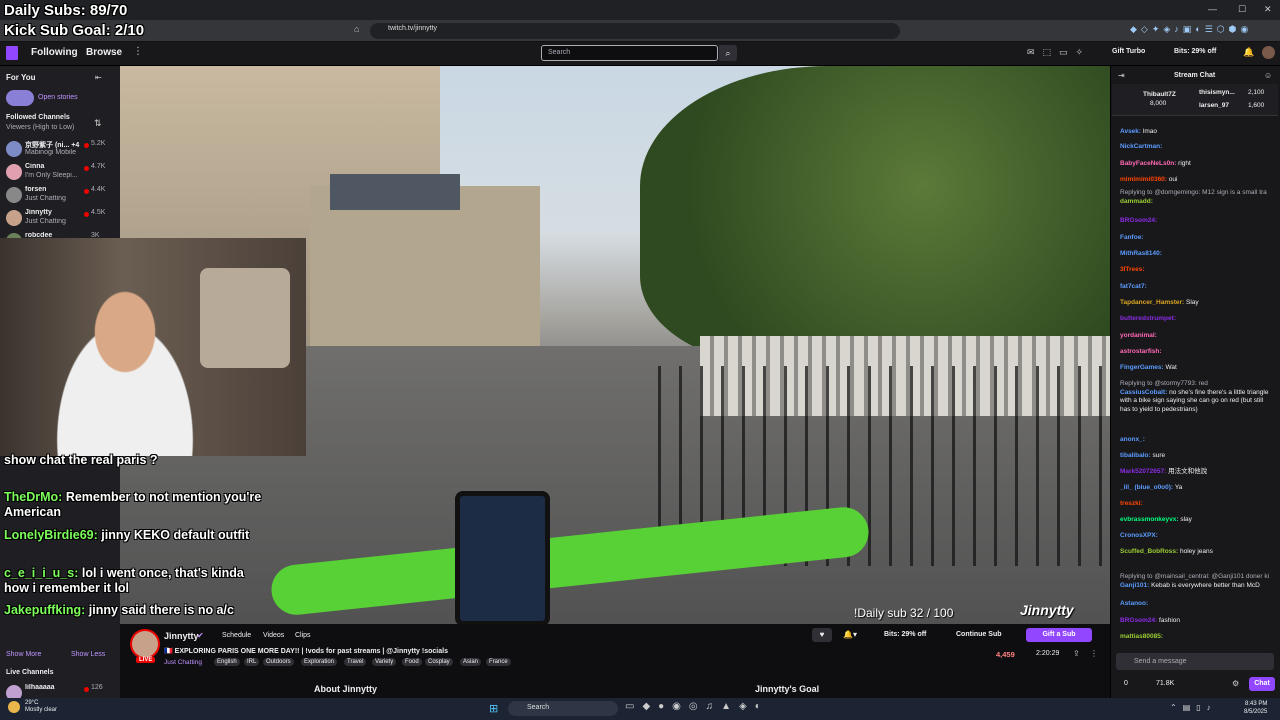 This screenshot has width=1280, height=720. I want to click on chat-username: Scuffed_BobRoss:, so click(1149, 551).